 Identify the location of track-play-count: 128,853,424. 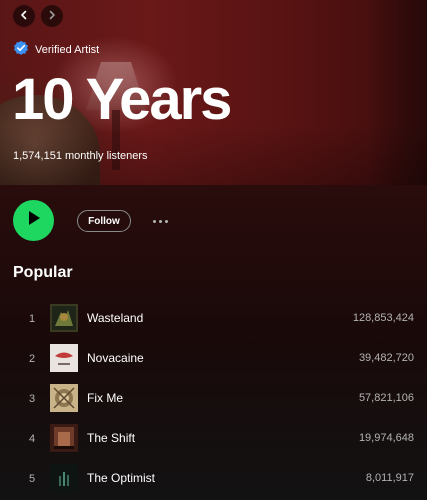
(383, 318).